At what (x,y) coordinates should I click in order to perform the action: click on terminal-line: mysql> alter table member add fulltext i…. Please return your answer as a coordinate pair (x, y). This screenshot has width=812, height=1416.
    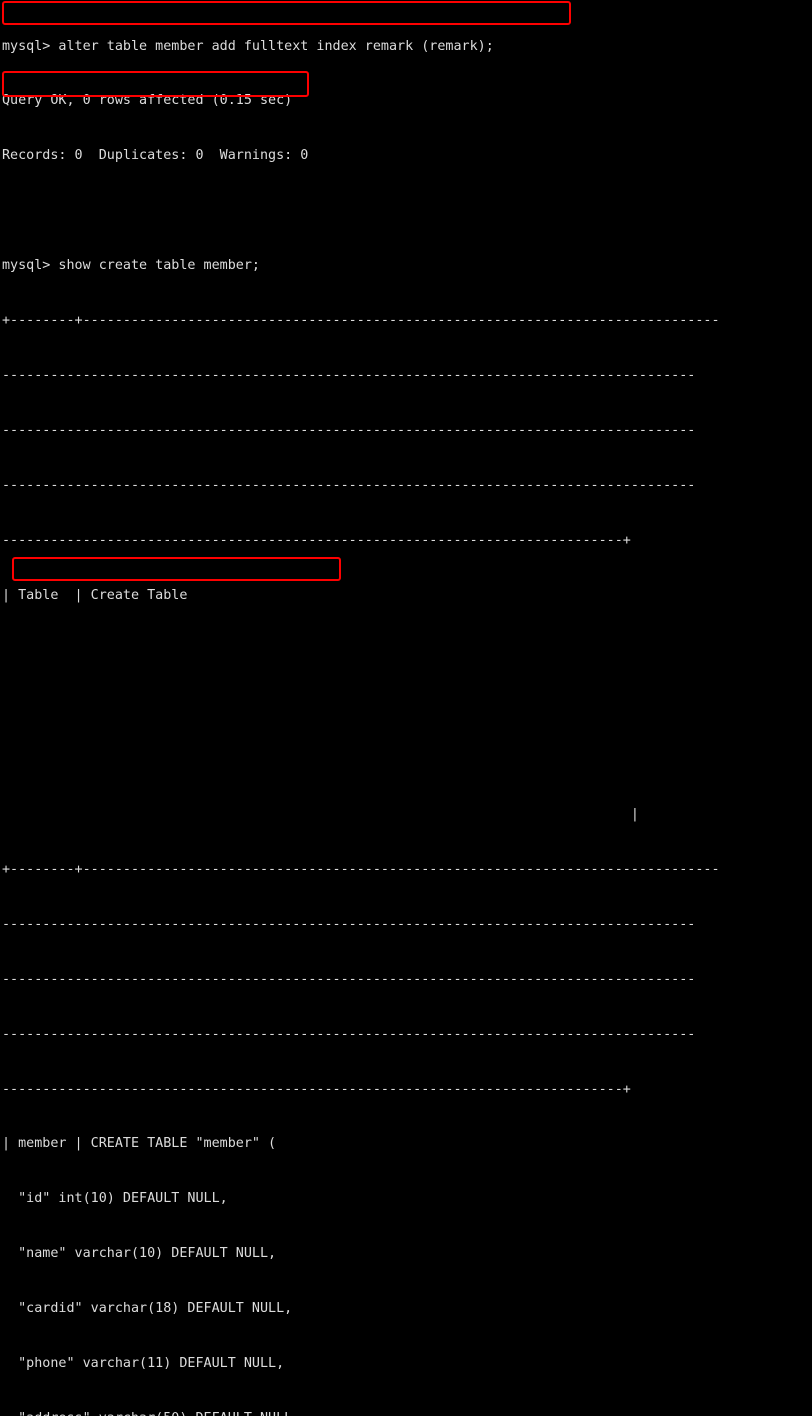
    Looking at the image, I should click on (248, 46).